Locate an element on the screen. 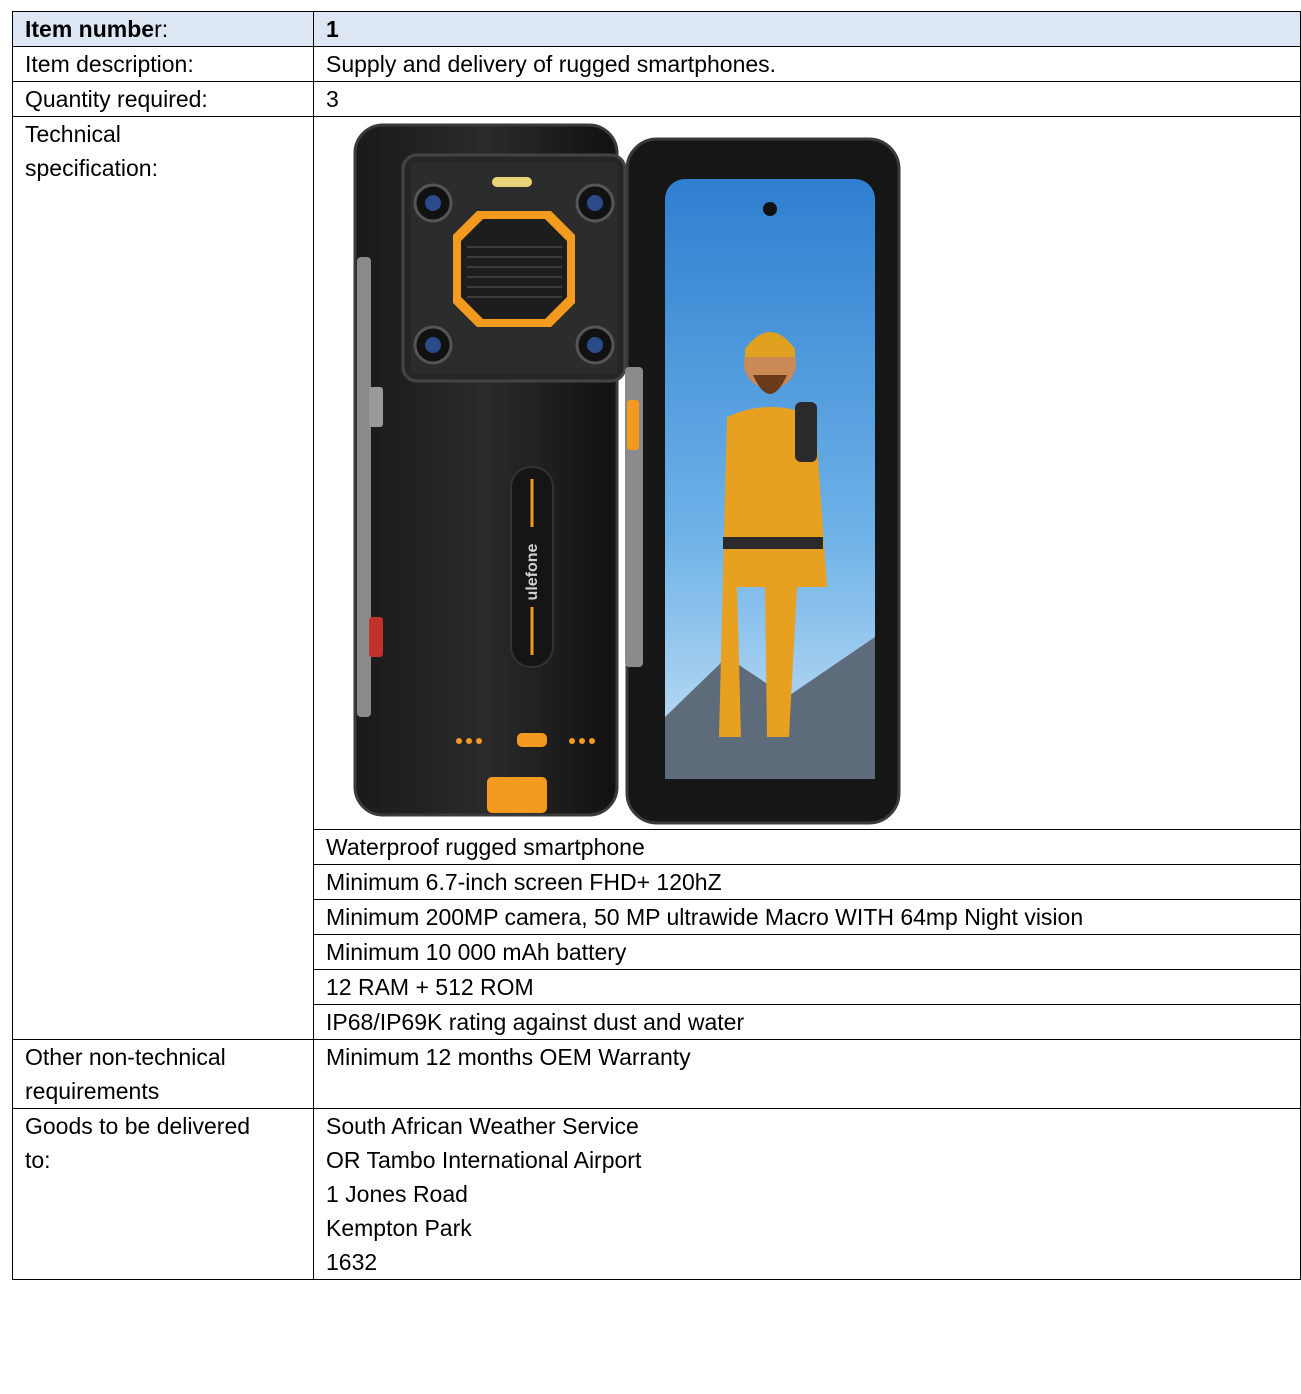 Image resolution: width=1301 pixels, height=1394 pixels. item-description-label: Item description: is located at coordinates (163, 64).